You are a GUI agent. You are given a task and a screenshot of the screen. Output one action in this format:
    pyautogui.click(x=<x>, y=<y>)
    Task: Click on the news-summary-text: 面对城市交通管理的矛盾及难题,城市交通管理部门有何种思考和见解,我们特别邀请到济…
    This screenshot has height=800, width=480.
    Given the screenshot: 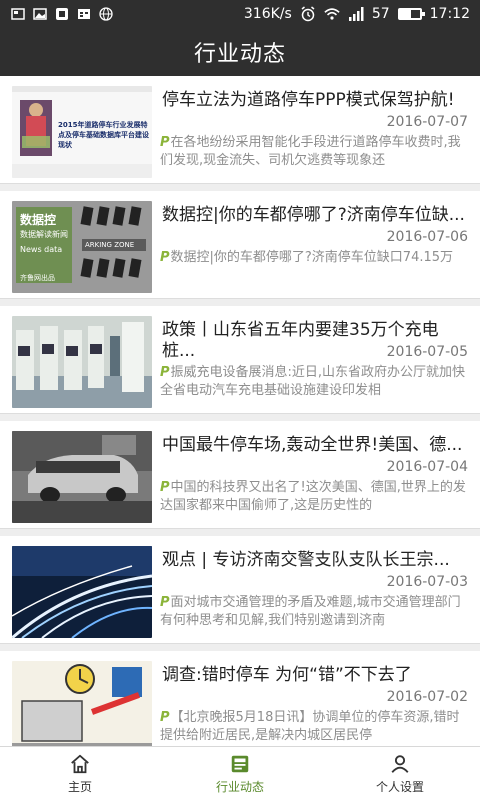 What is the action you would take?
    pyautogui.click(x=310, y=611)
    